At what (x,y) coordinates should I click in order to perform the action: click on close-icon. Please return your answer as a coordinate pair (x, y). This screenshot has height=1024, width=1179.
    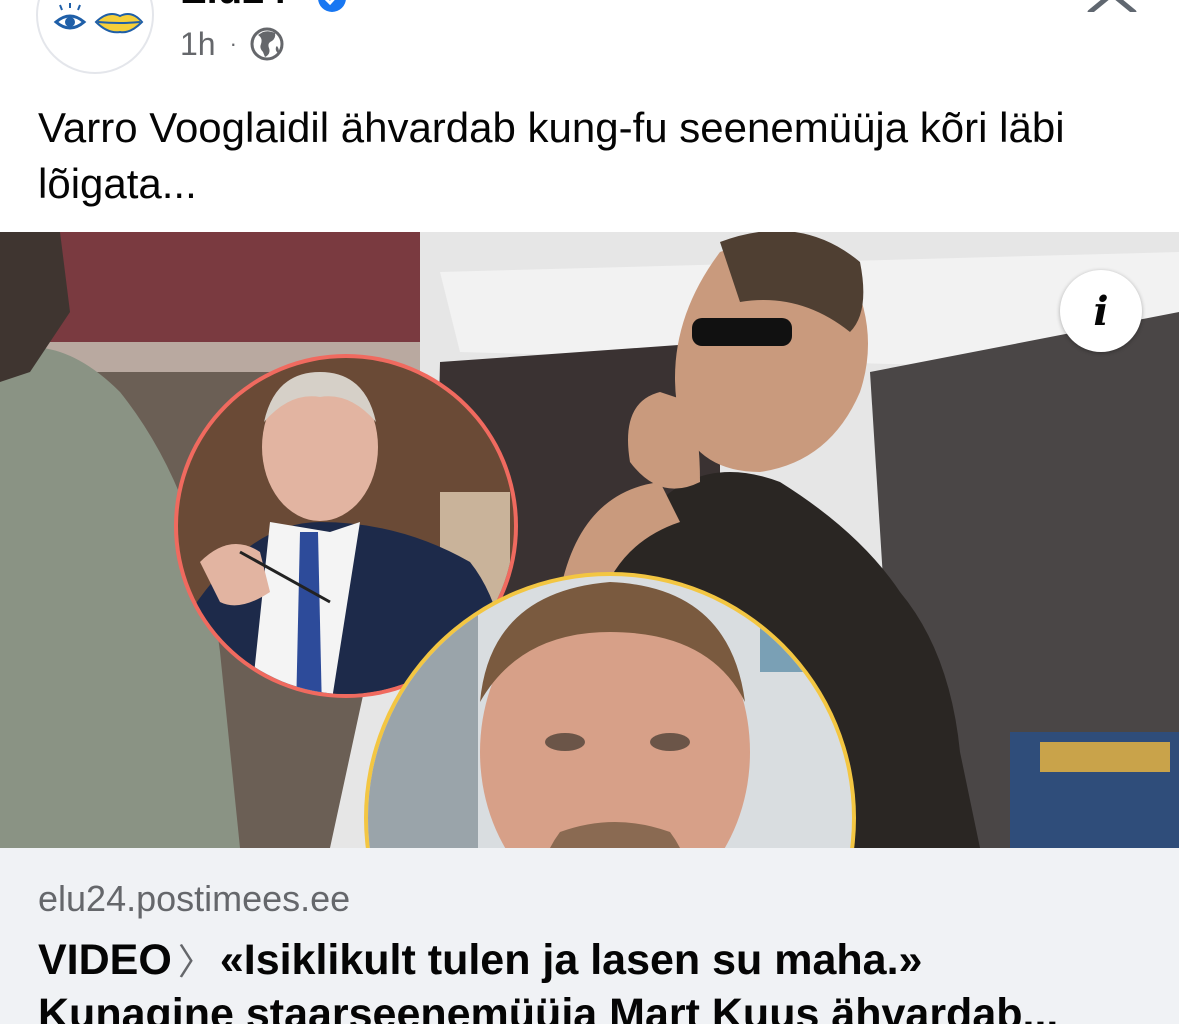
    Looking at the image, I should click on (1112, 6).